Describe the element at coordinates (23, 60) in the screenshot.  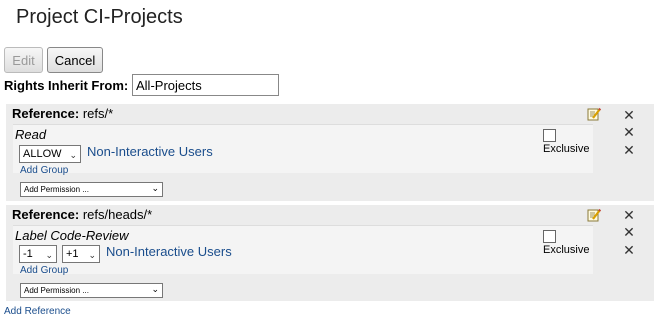
I see `edit-button: Edit` at that location.